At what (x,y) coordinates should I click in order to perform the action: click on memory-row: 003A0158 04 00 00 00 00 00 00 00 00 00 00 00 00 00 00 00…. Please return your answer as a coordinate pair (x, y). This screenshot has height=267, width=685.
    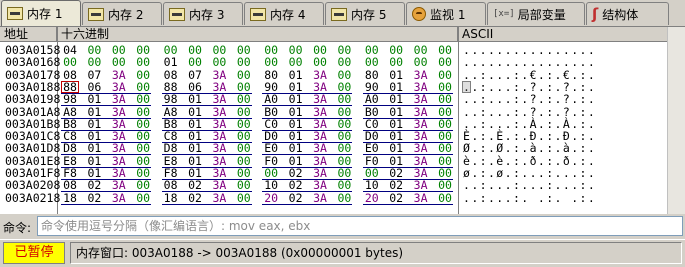
    Looking at the image, I should click on (342, 50).